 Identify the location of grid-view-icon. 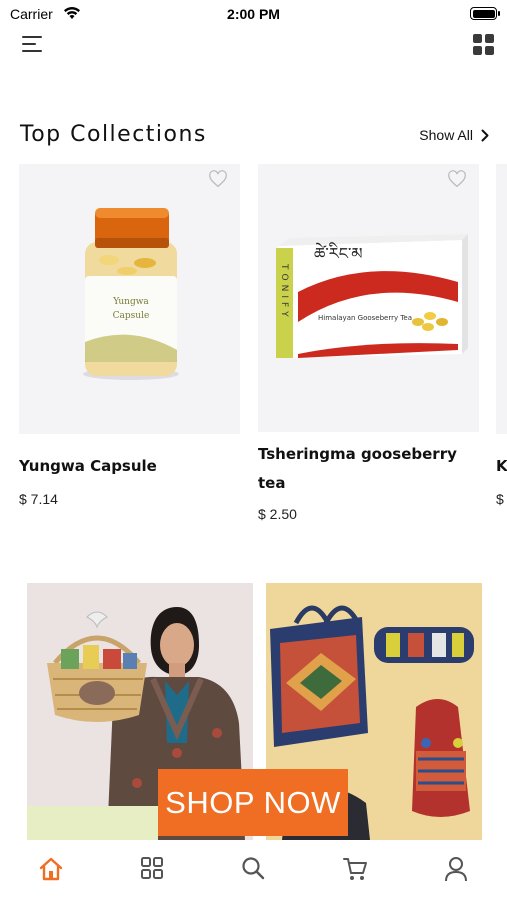
(477, 38).